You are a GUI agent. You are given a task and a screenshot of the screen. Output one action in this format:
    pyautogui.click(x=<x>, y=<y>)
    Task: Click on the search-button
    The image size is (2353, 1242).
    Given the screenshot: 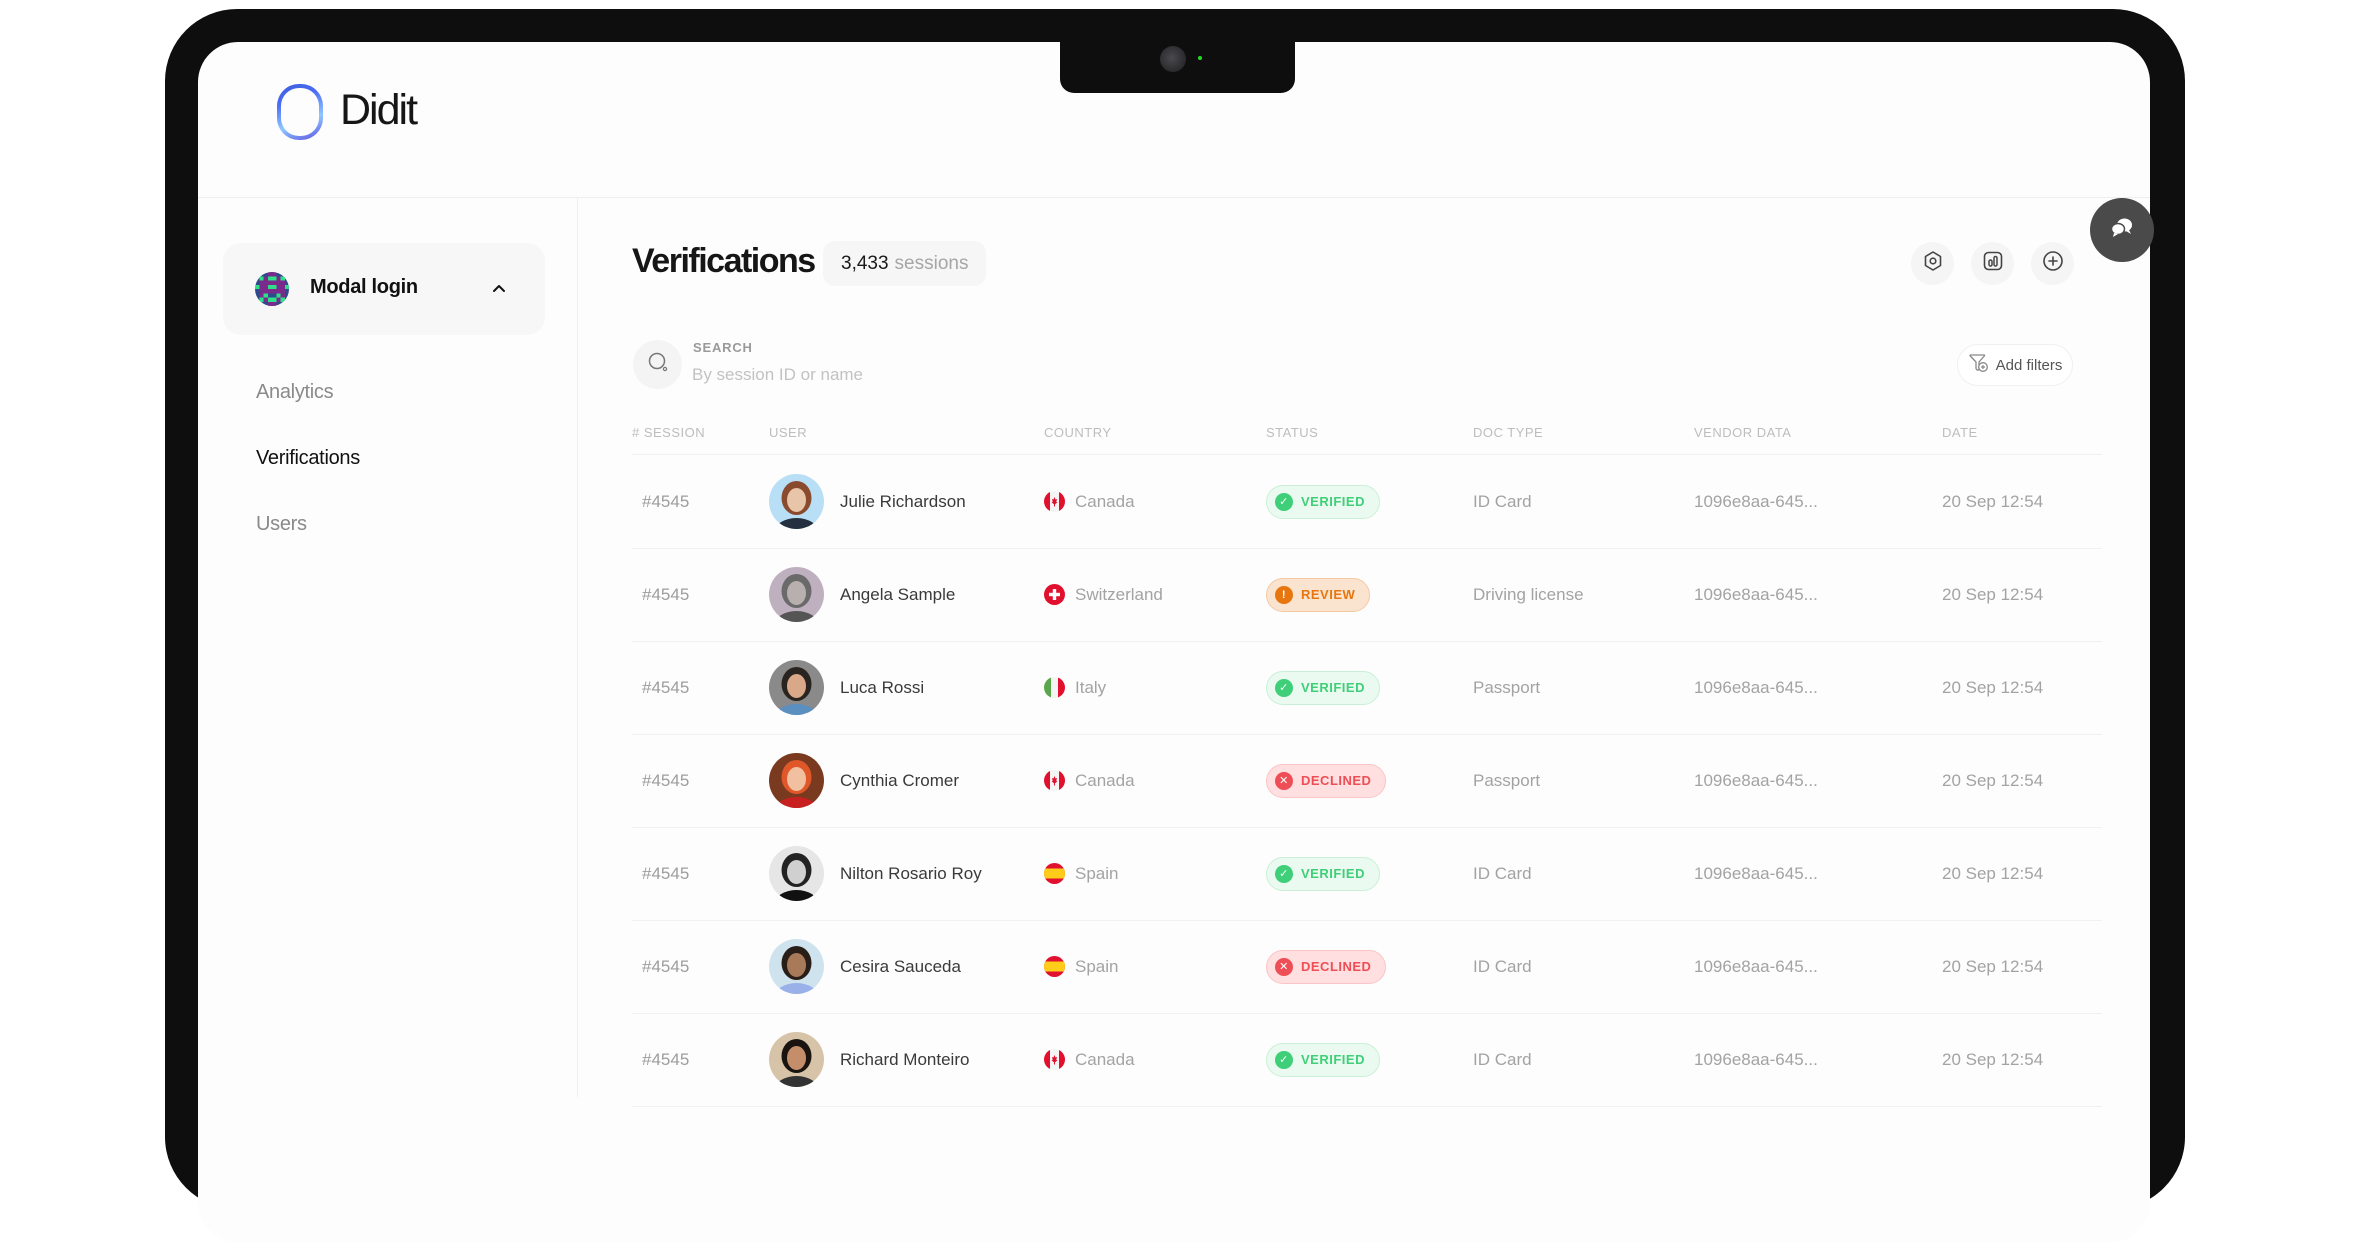 What is the action you would take?
    pyautogui.click(x=657, y=364)
    